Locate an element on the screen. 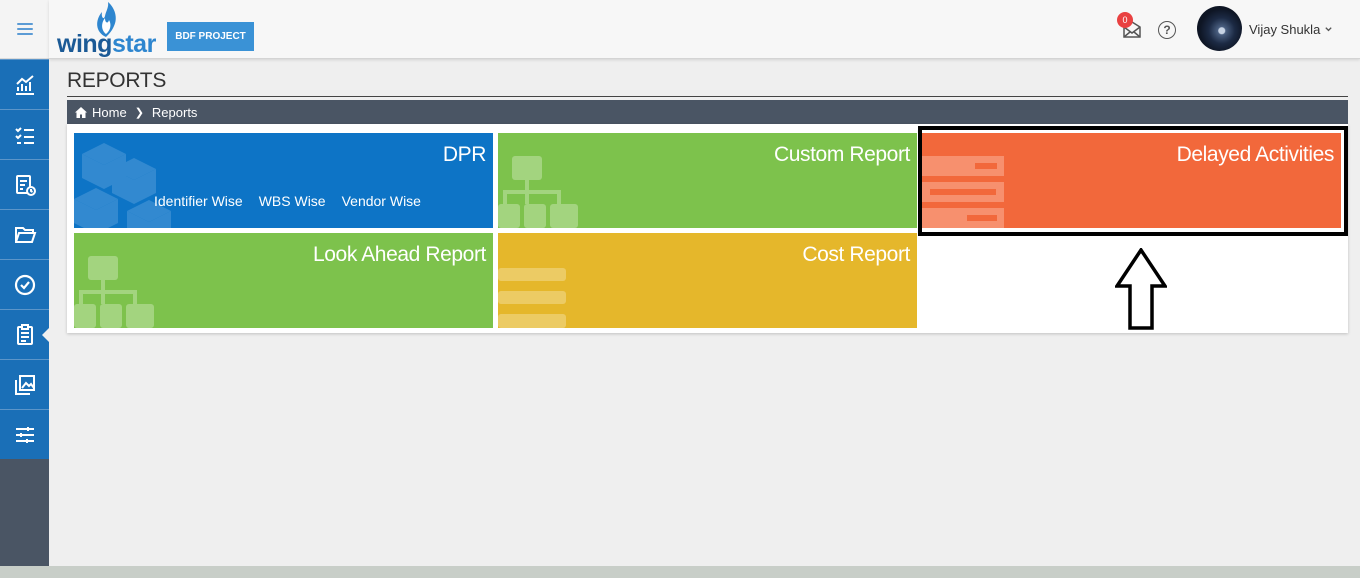  stacked-bars-icon is located at coordinates (532, 298).